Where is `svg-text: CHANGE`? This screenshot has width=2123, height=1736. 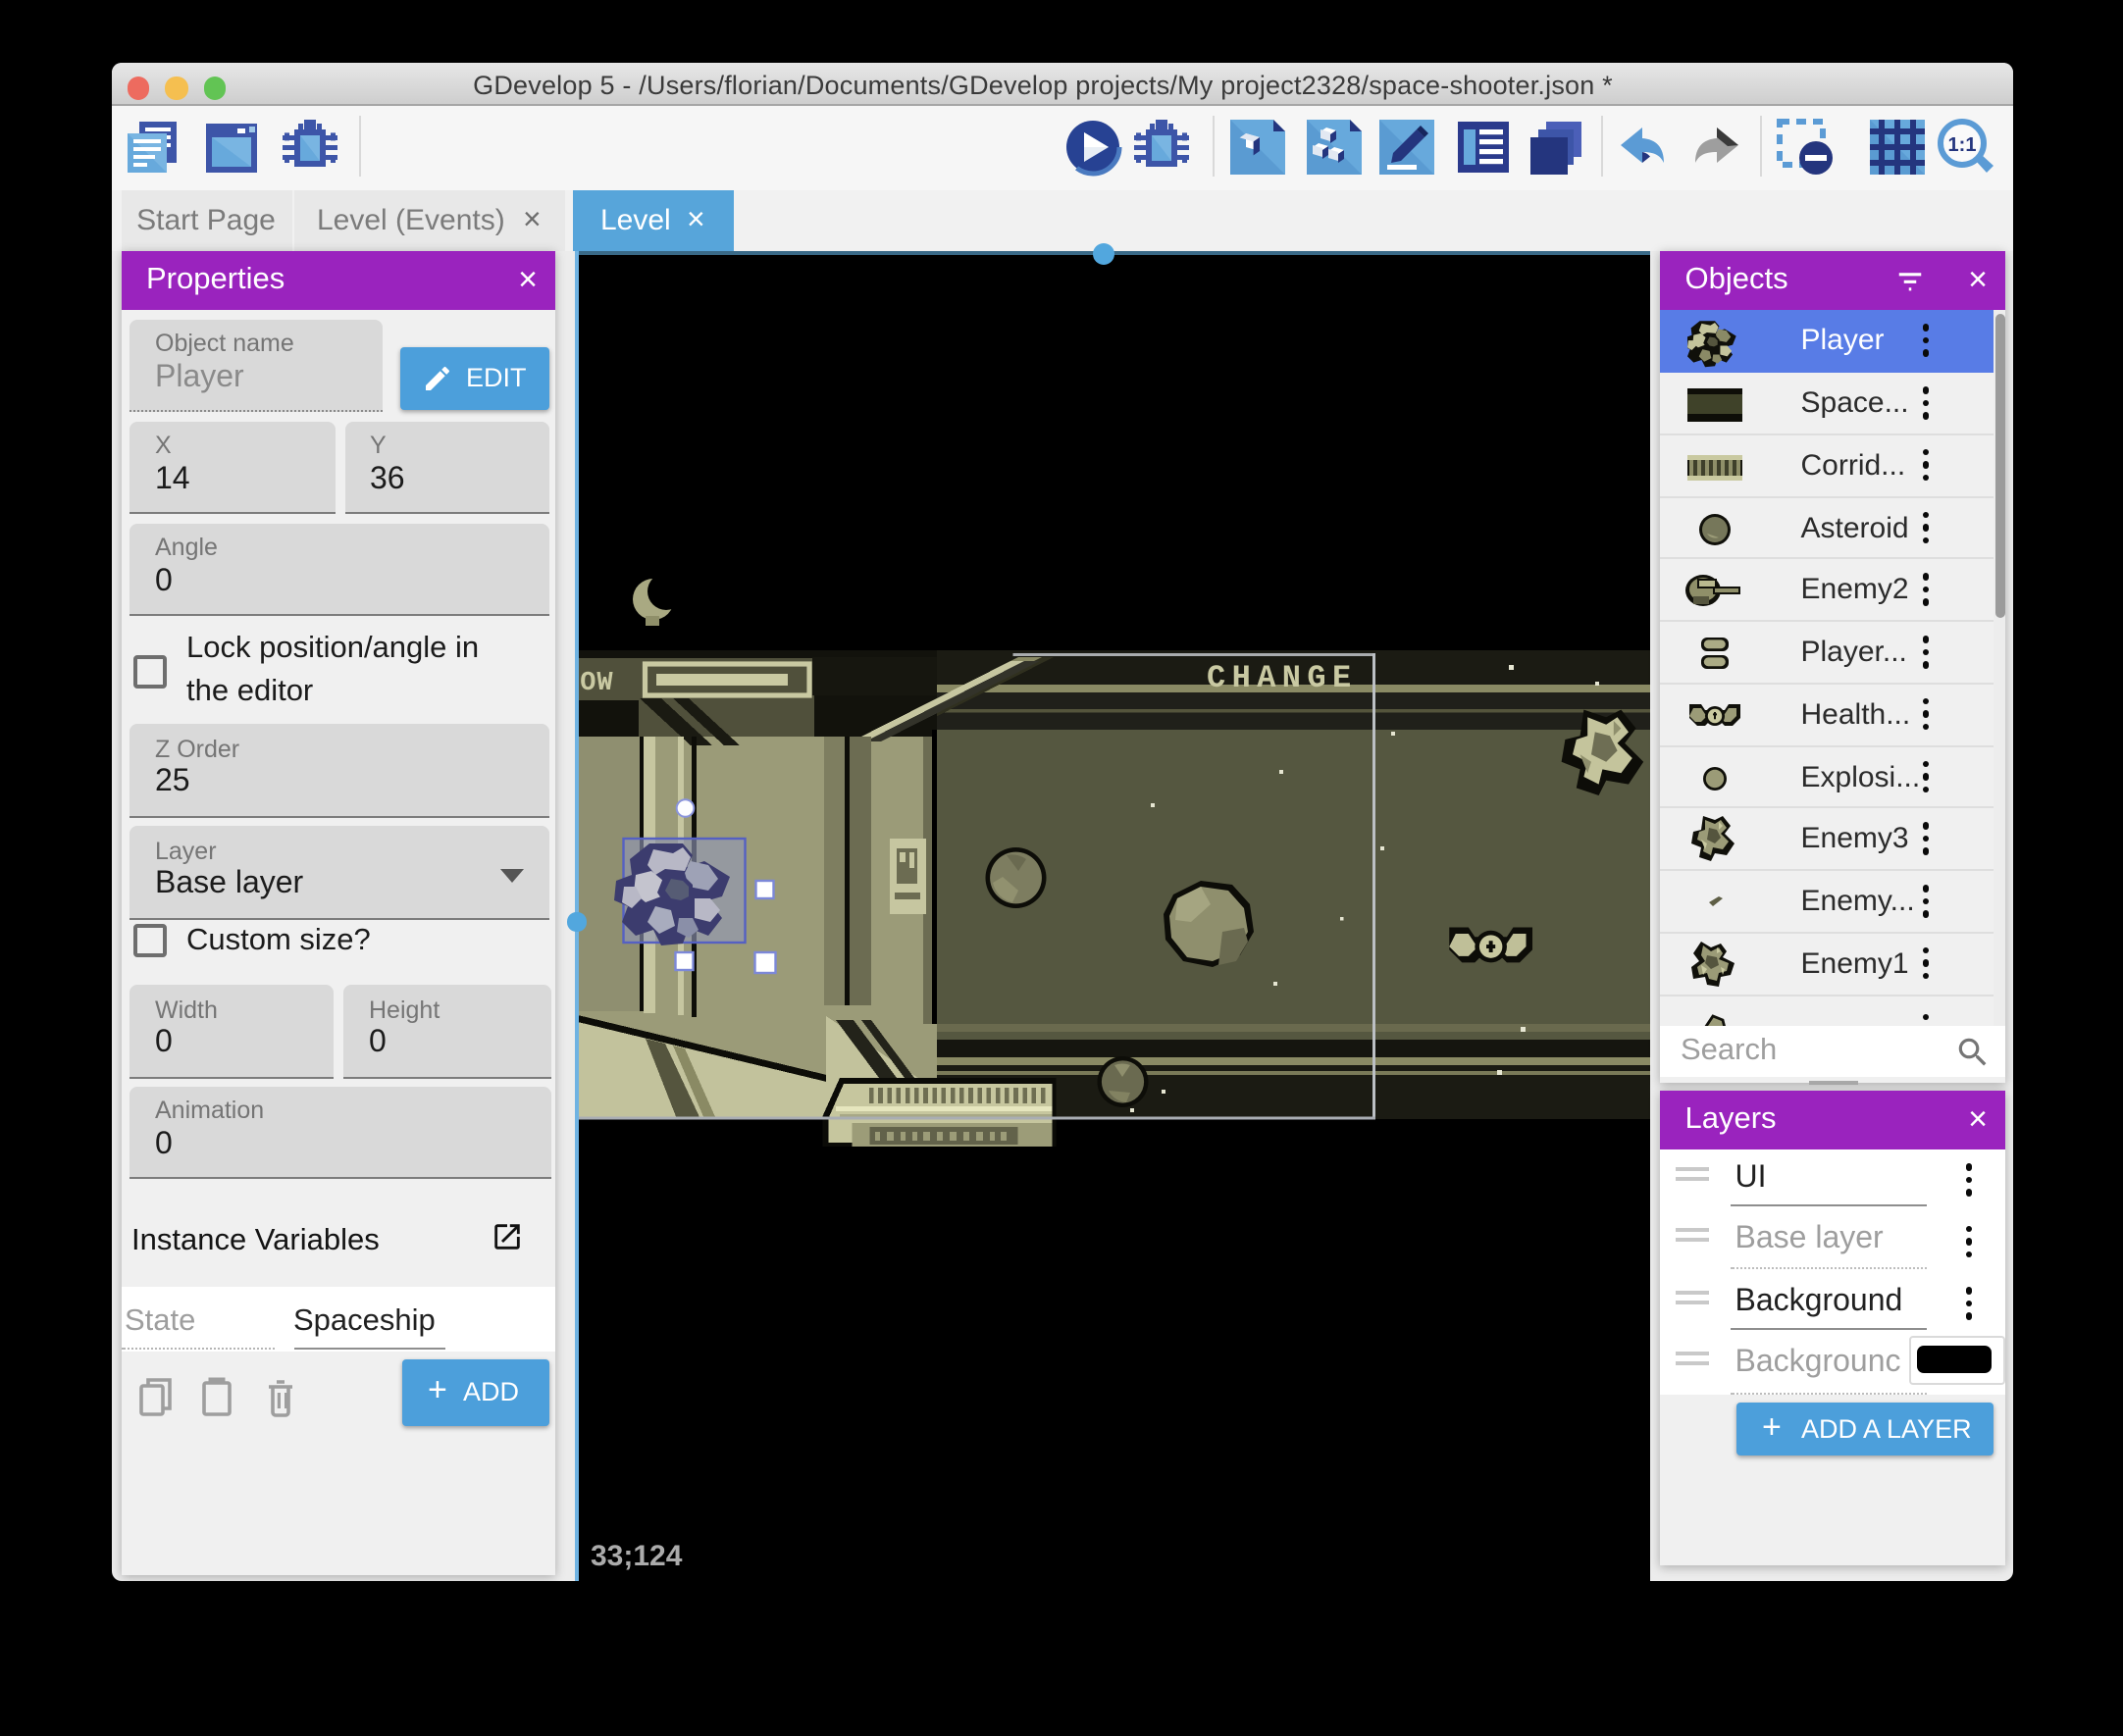
svg-text: CHANGE is located at coordinates (1283, 678).